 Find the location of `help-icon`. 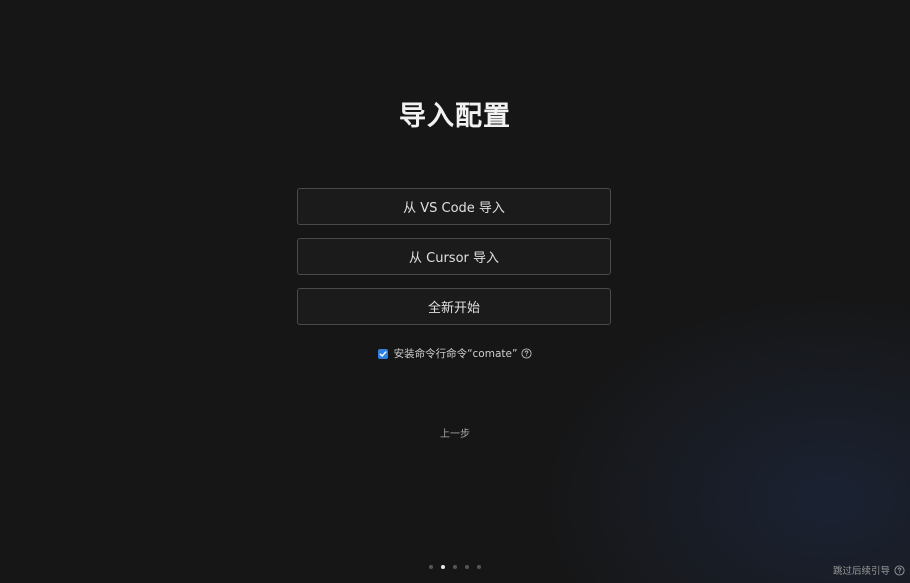

help-icon is located at coordinates (526, 353).